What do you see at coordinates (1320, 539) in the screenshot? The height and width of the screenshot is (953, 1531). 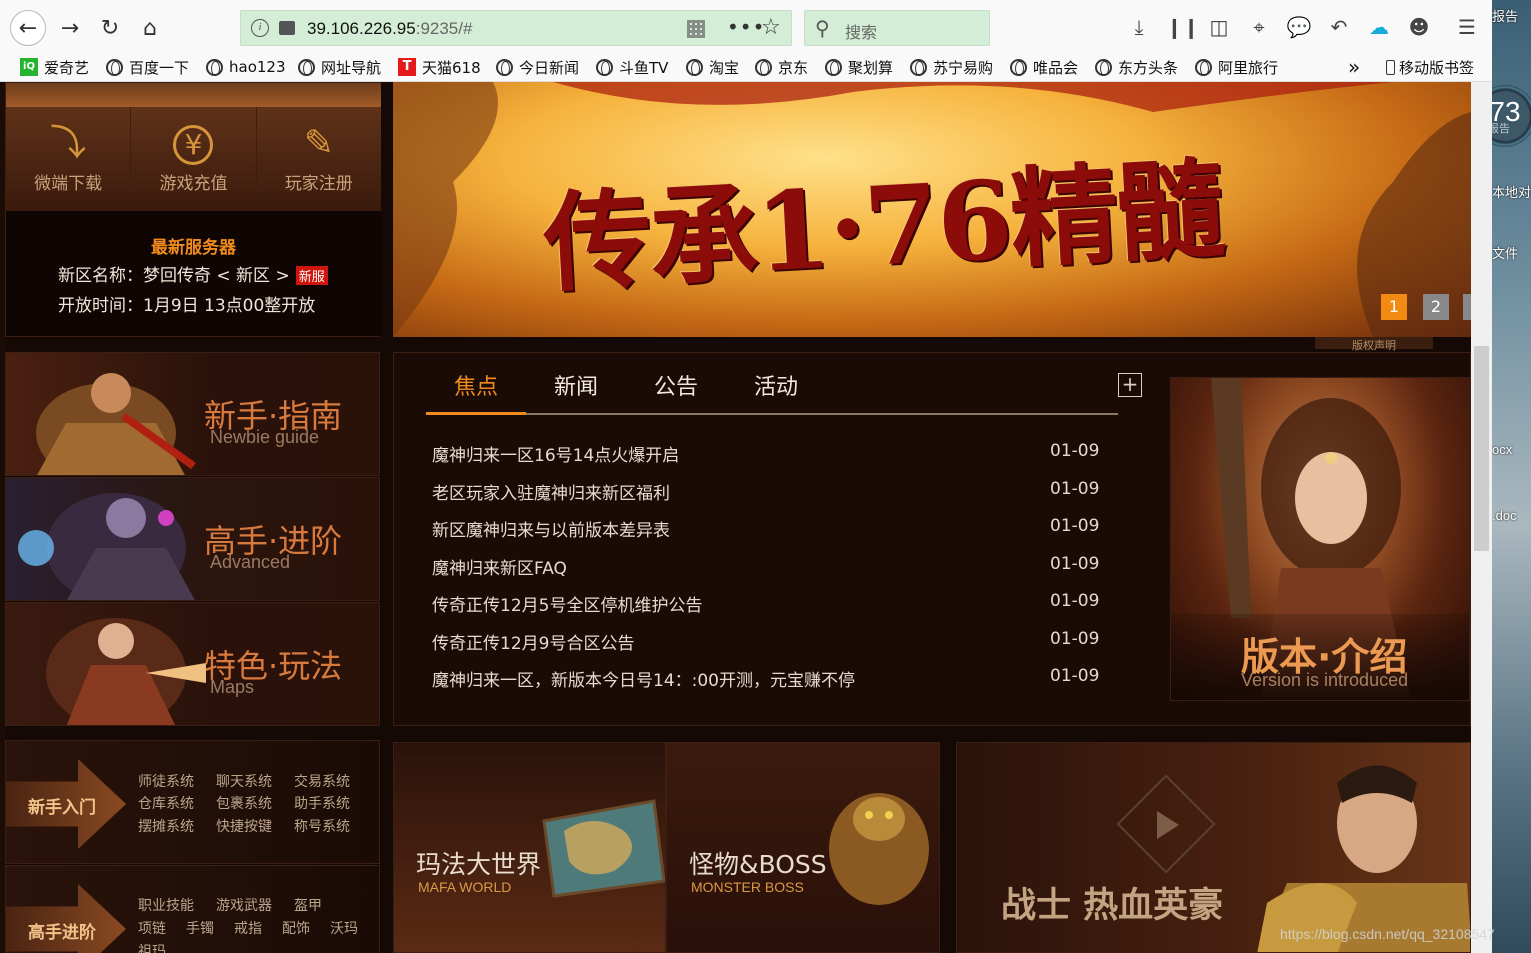 I see `version-intro-card: 版本·介绍 Version is introduced` at bounding box center [1320, 539].